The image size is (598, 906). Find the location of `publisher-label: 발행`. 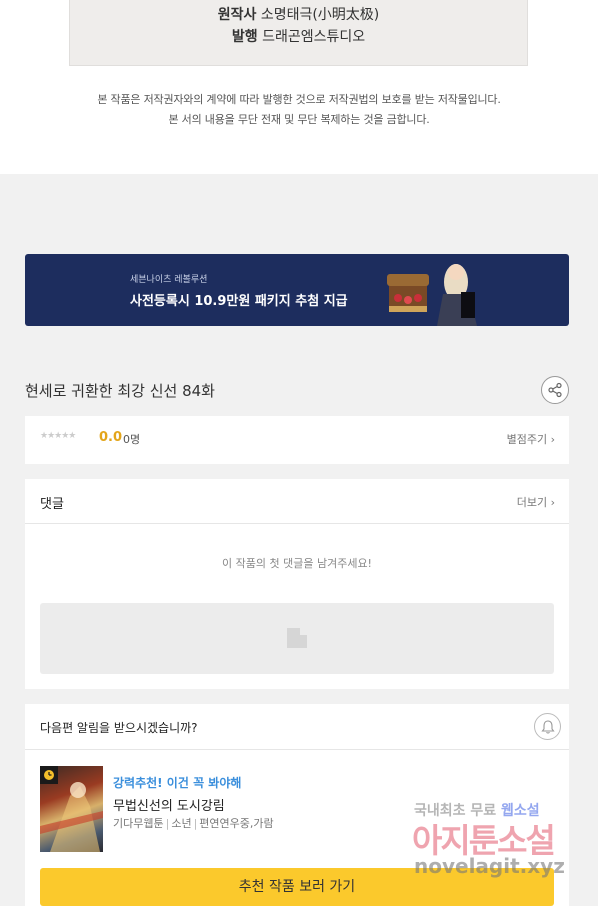

publisher-label: 발행 is located at coordinates (244, 37).